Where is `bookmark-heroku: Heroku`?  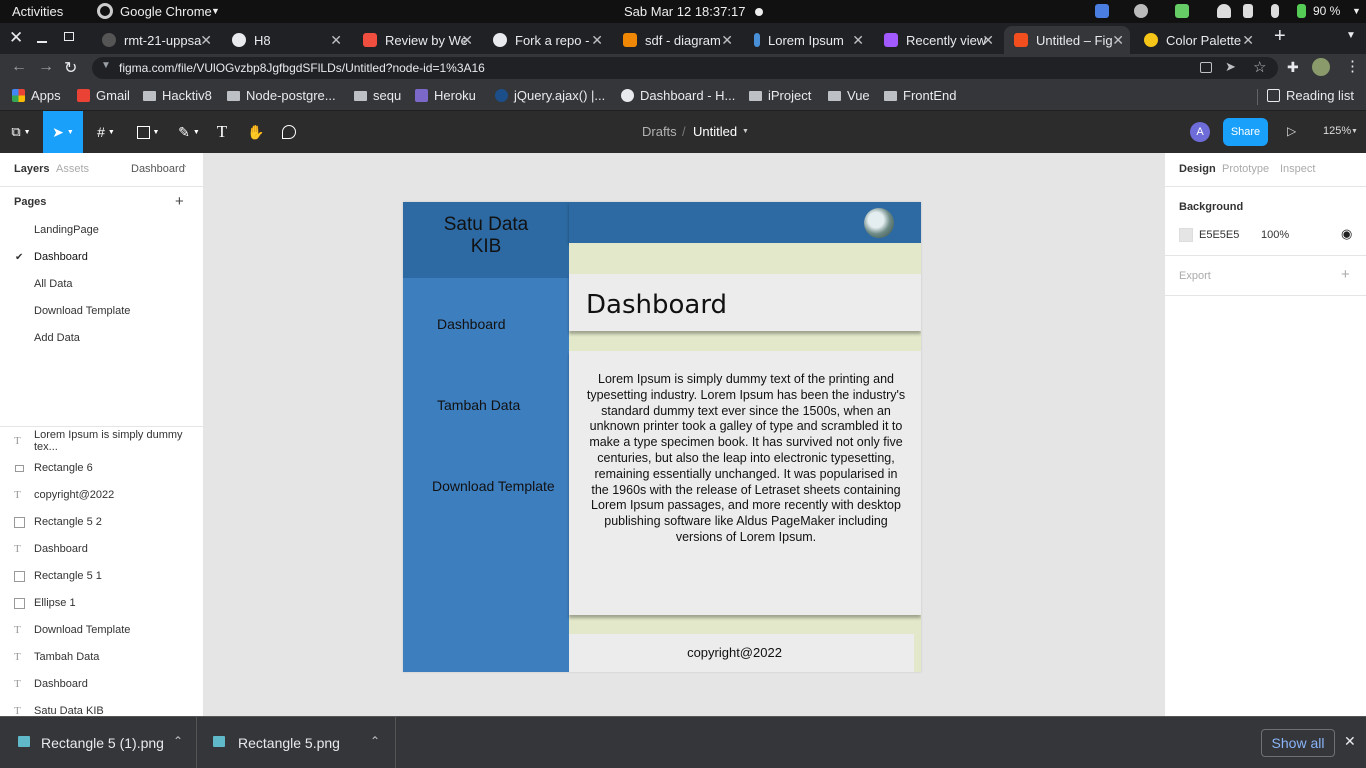 bookmark-heroku: Heroku is located at coordinates (445, 95).